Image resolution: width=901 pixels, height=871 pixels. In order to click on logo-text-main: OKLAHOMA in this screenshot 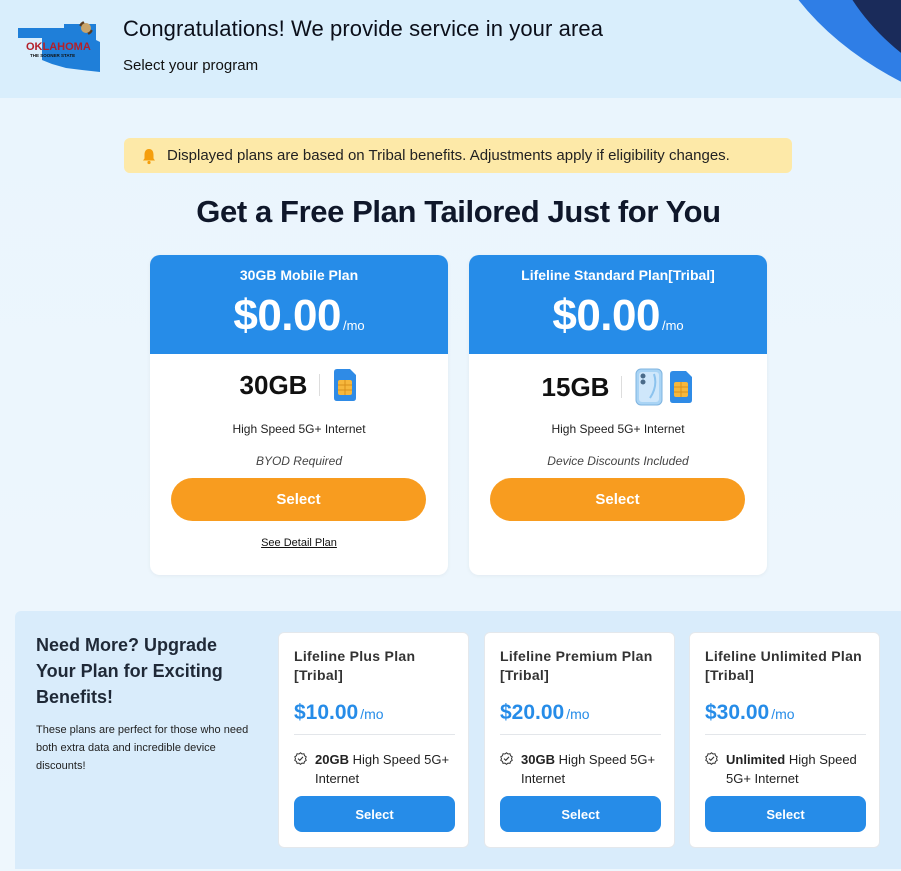, I will do `click(58, 47)`.